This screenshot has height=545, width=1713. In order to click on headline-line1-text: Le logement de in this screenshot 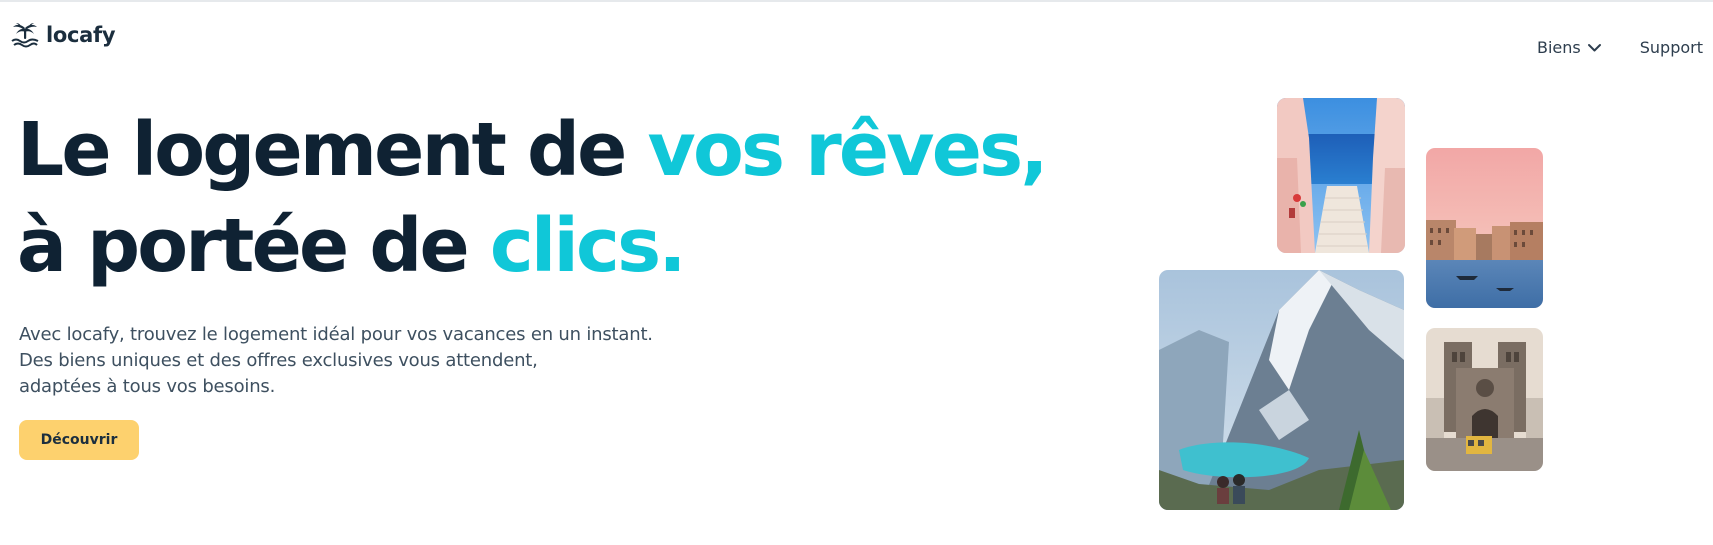, I will do `click(332, 150)`.